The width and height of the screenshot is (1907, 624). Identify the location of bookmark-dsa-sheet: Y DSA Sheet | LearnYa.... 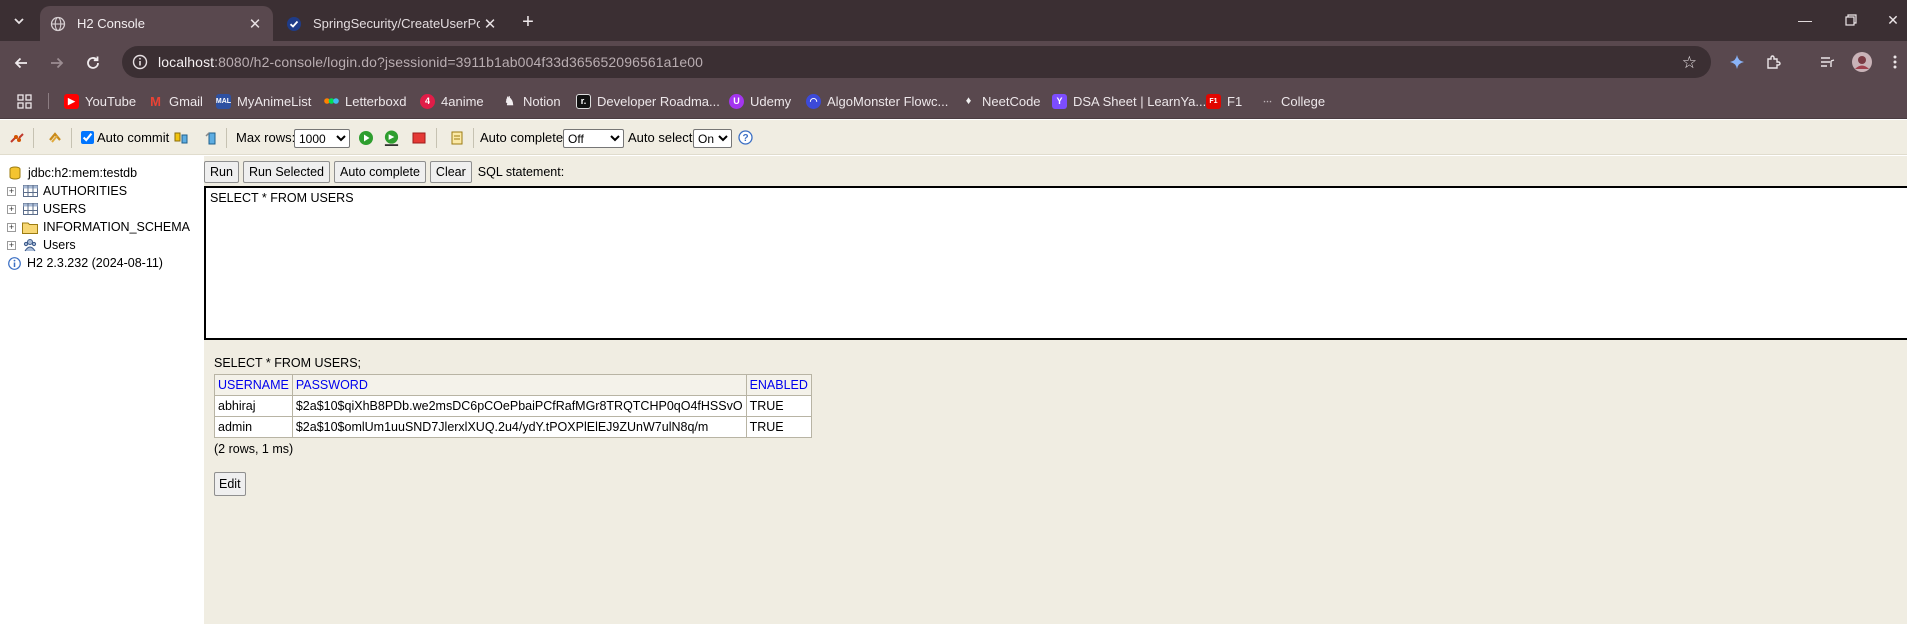
(1129, 101).